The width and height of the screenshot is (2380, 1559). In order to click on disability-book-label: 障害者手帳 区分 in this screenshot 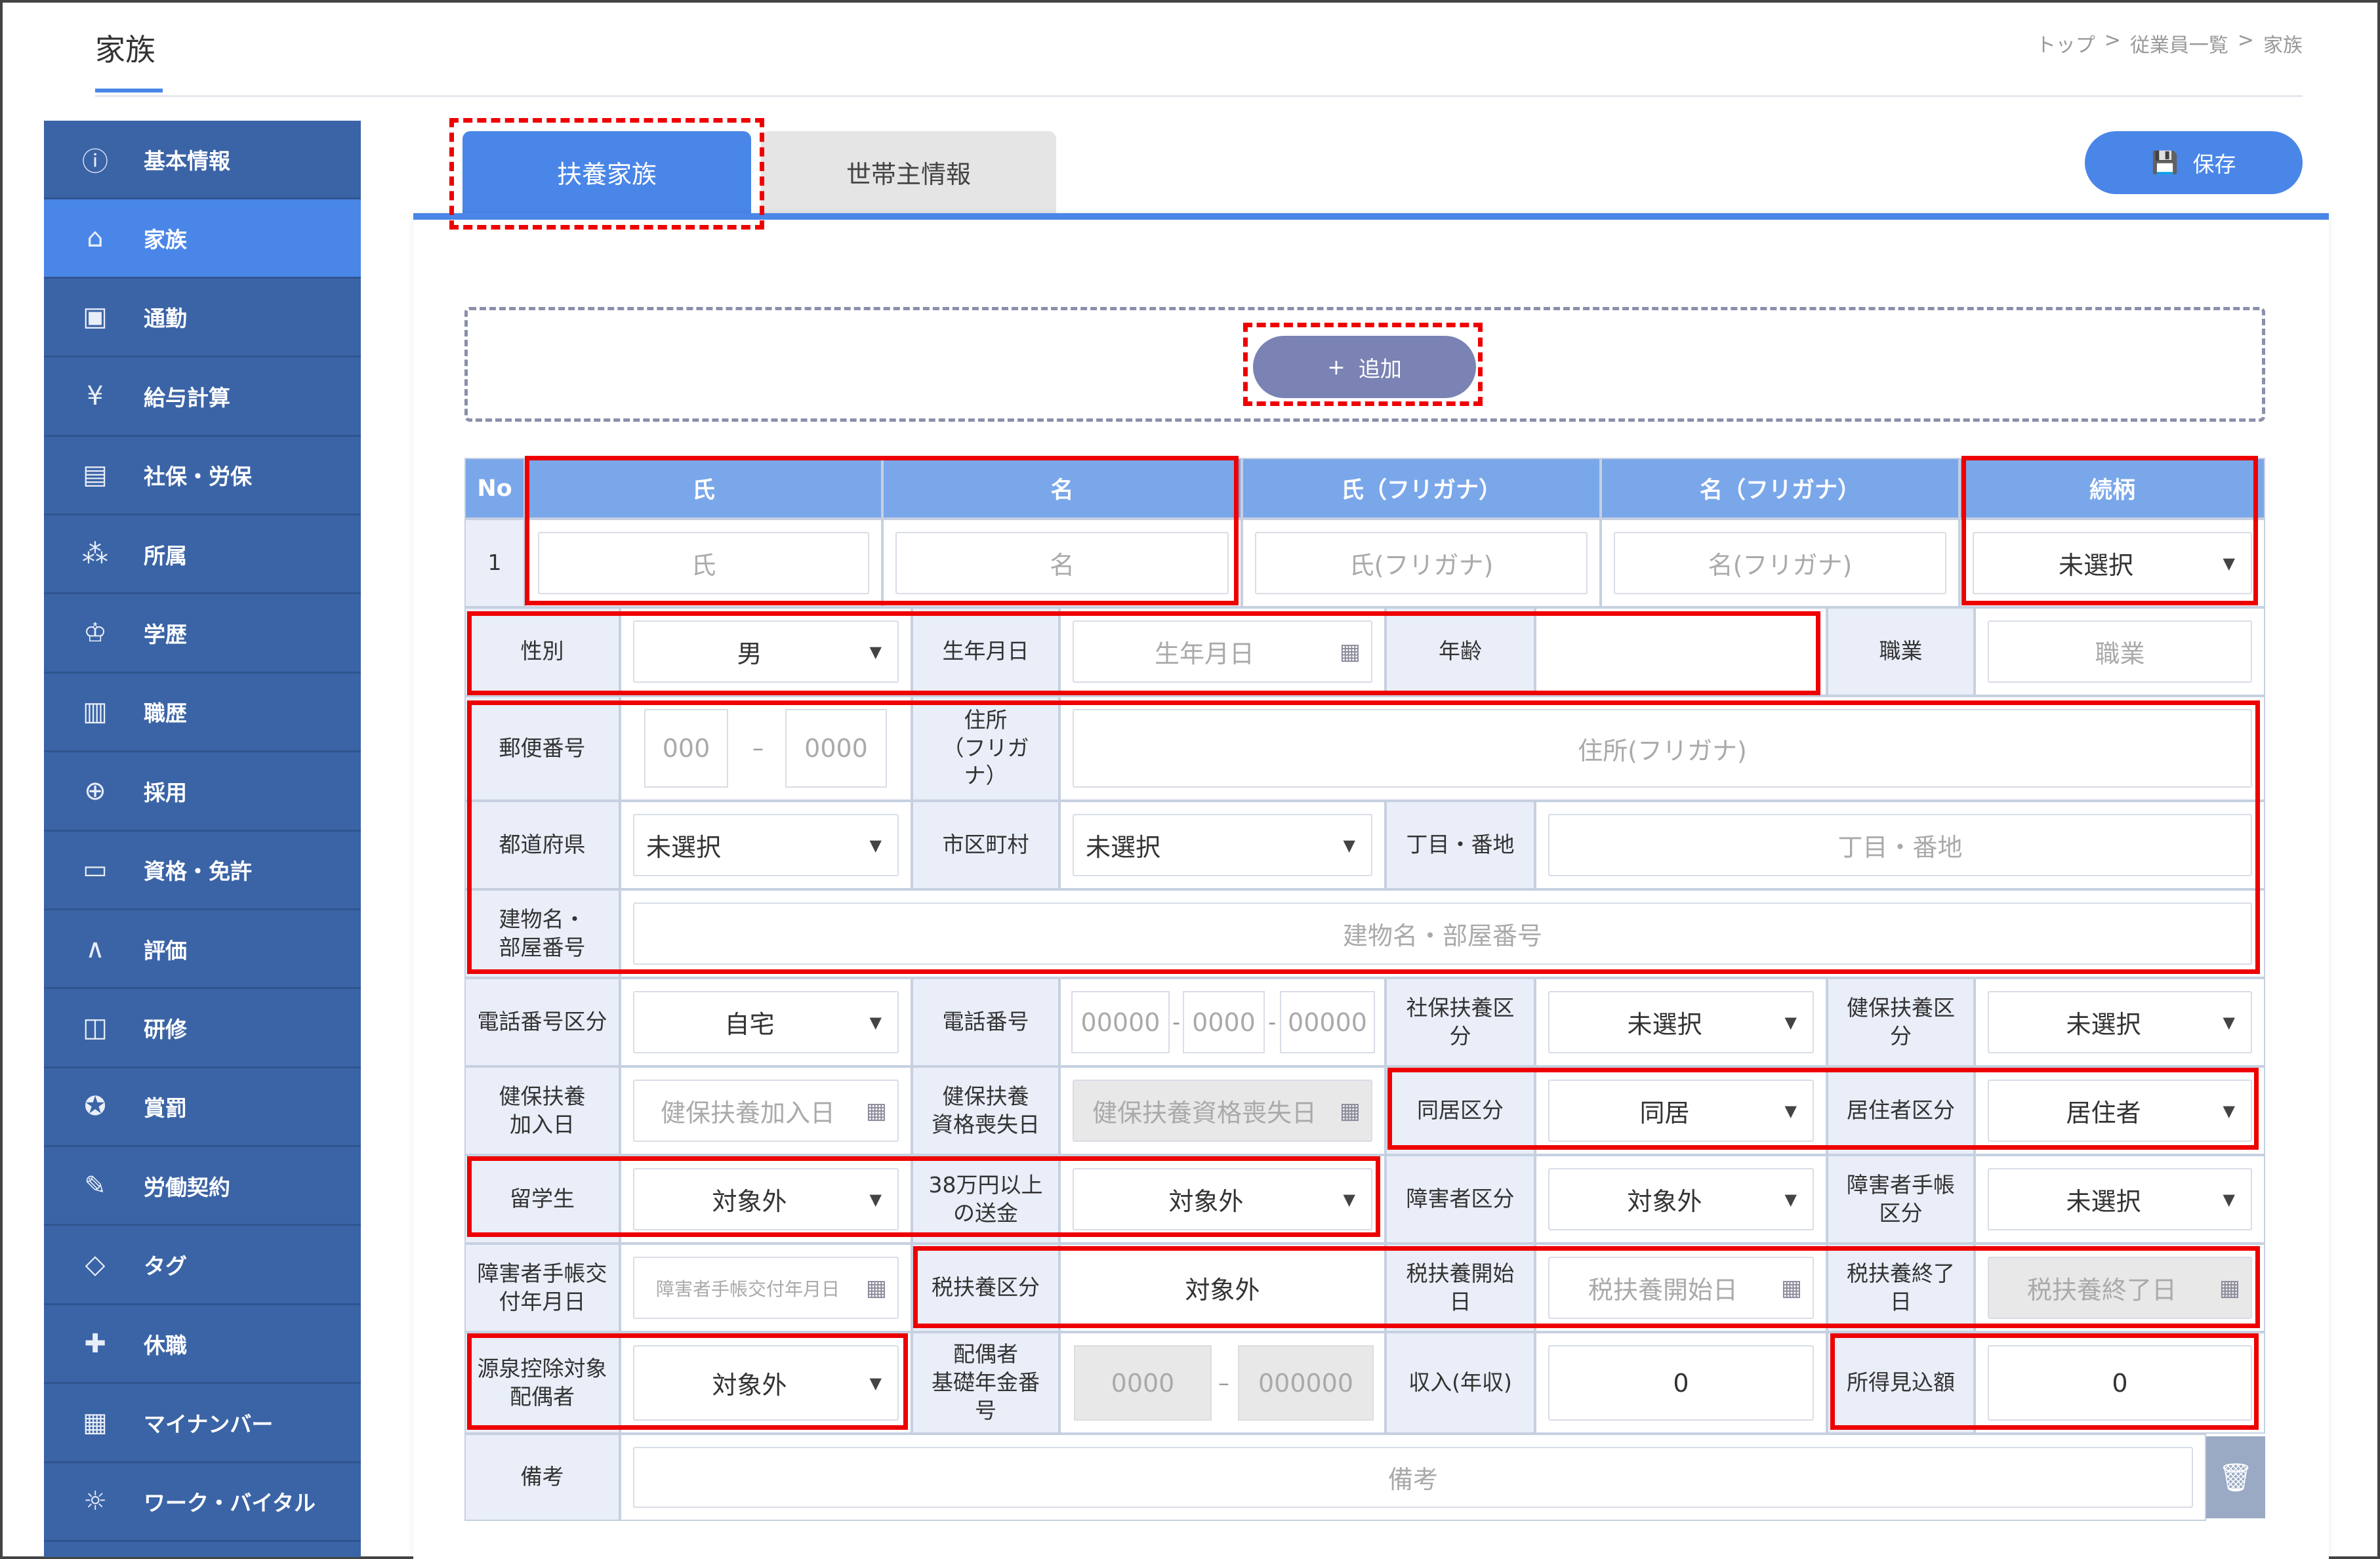, I will do `click(1901, 1199)`.